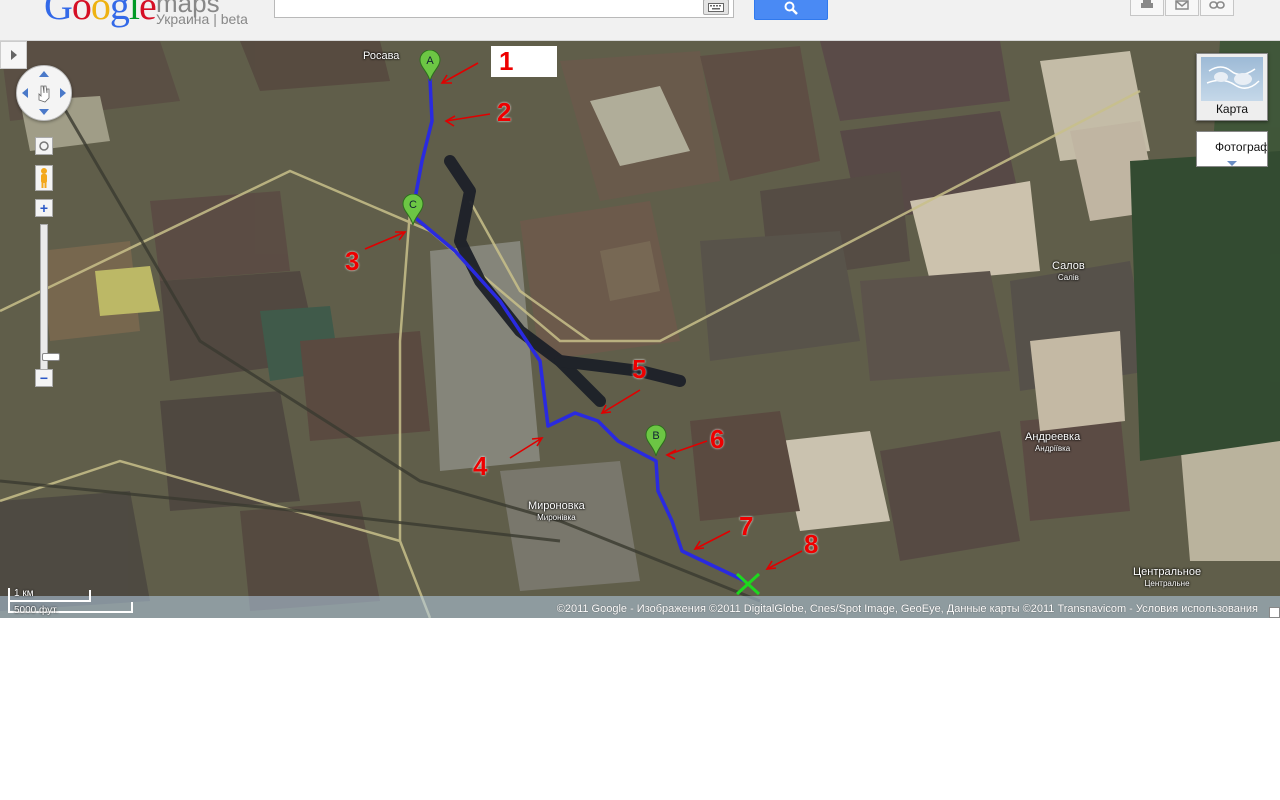  Describe the element at coordinates (1053, 442) in the screenshot. I see `place-label: Андреевка Андріївка` at that location.